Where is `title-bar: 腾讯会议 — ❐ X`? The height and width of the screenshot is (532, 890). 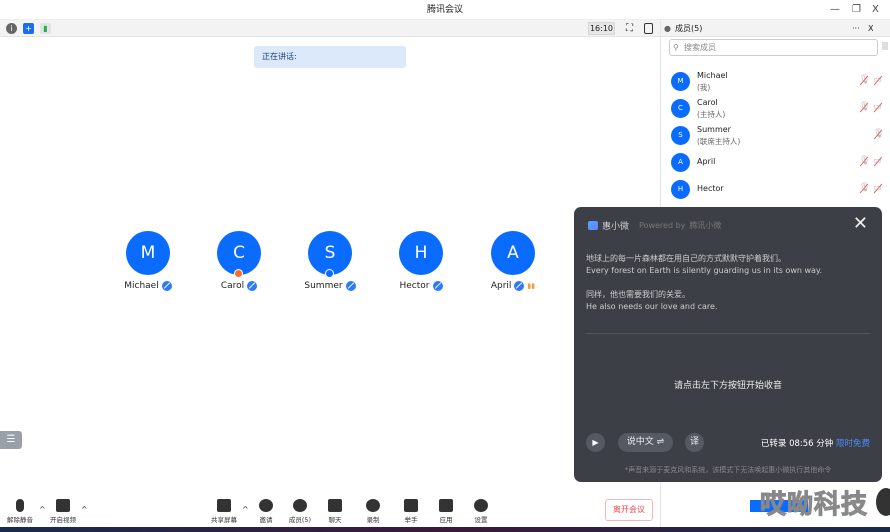
title-bar: 腾讯会议 — ❐ X is located at coordinates (445, 10).